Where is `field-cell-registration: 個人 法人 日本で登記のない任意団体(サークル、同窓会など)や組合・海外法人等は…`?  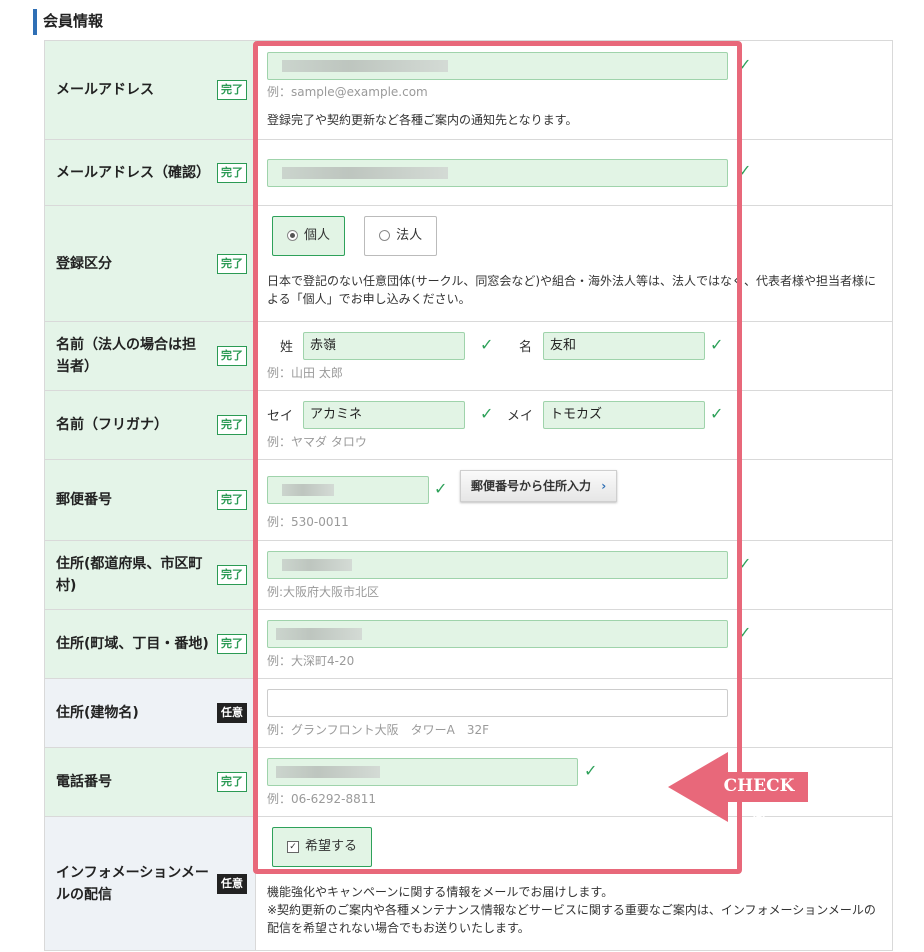 field-cell-registration: 個人 法人 日本で登記のない任意団体(サークル、同窓会など)や組合・海外法人等は… is located at coordinates (574, 263).